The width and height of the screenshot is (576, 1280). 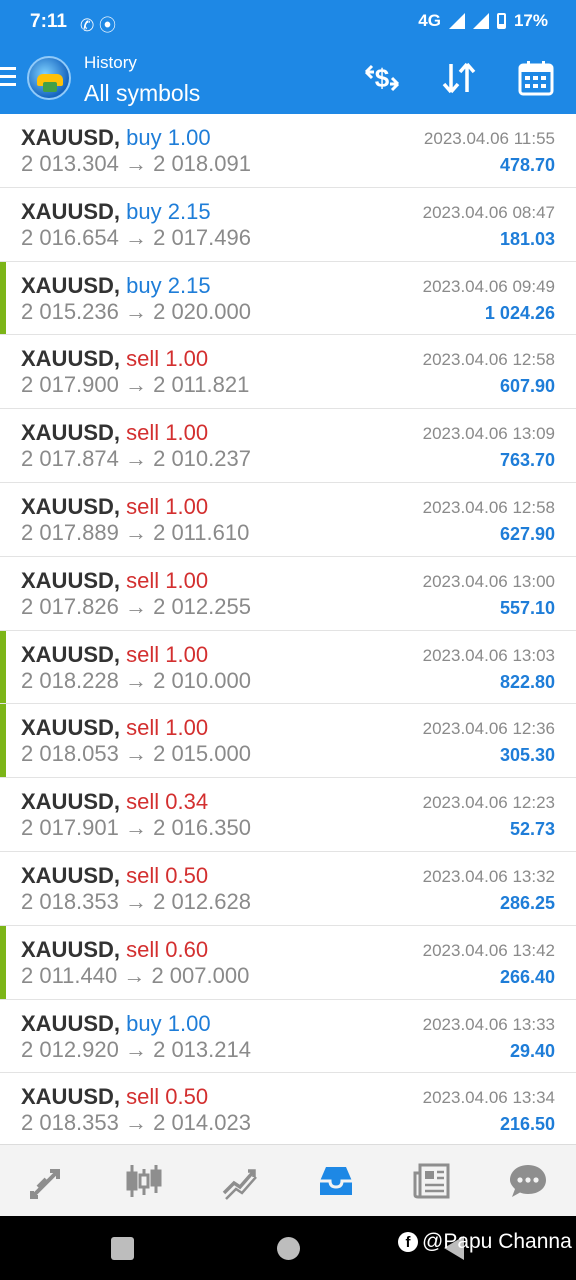 What do you see at coordinates (488, 434) in the screenshot?
I see `trade-datetime: 2023.04.06 13:09` at bounding box center [488, 434].